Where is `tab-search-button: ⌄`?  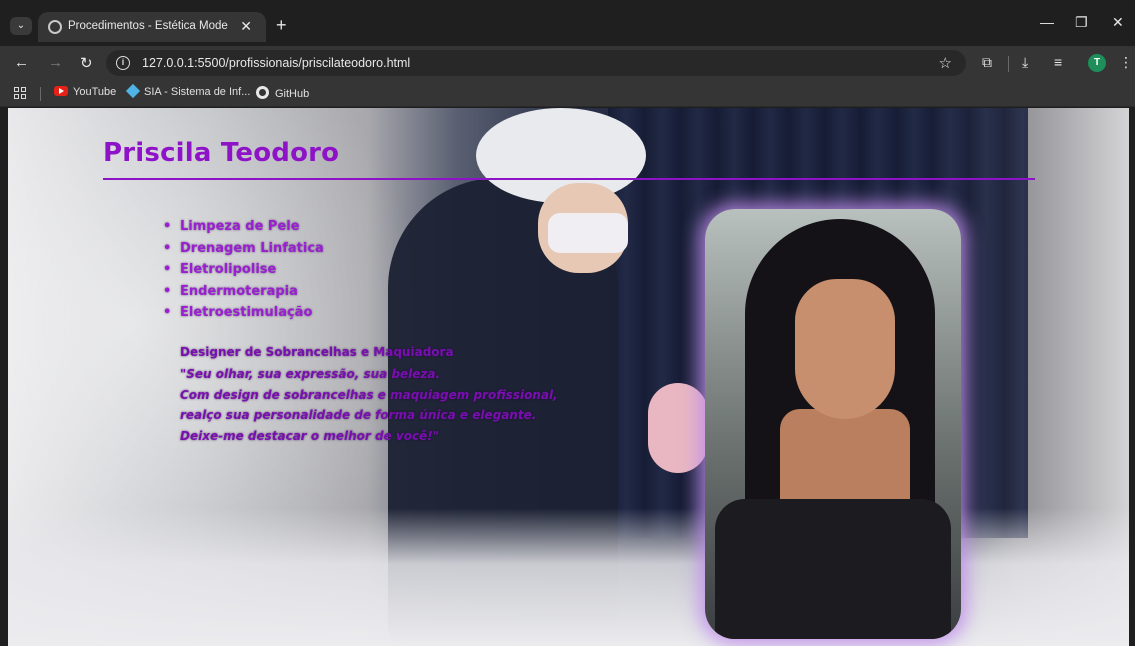 tab-search-button: ⌄ is located at coordinates (21, 26).